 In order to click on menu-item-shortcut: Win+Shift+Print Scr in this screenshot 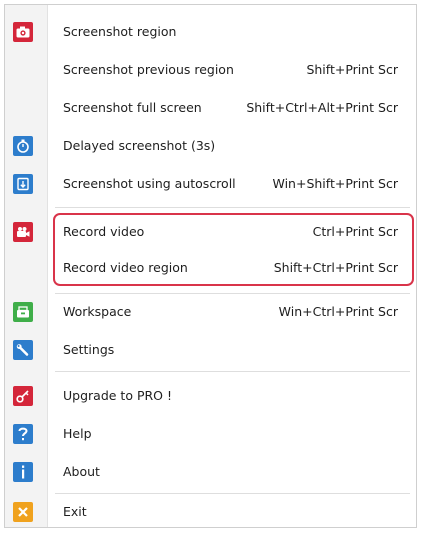, I will do `click(335, 183)`.